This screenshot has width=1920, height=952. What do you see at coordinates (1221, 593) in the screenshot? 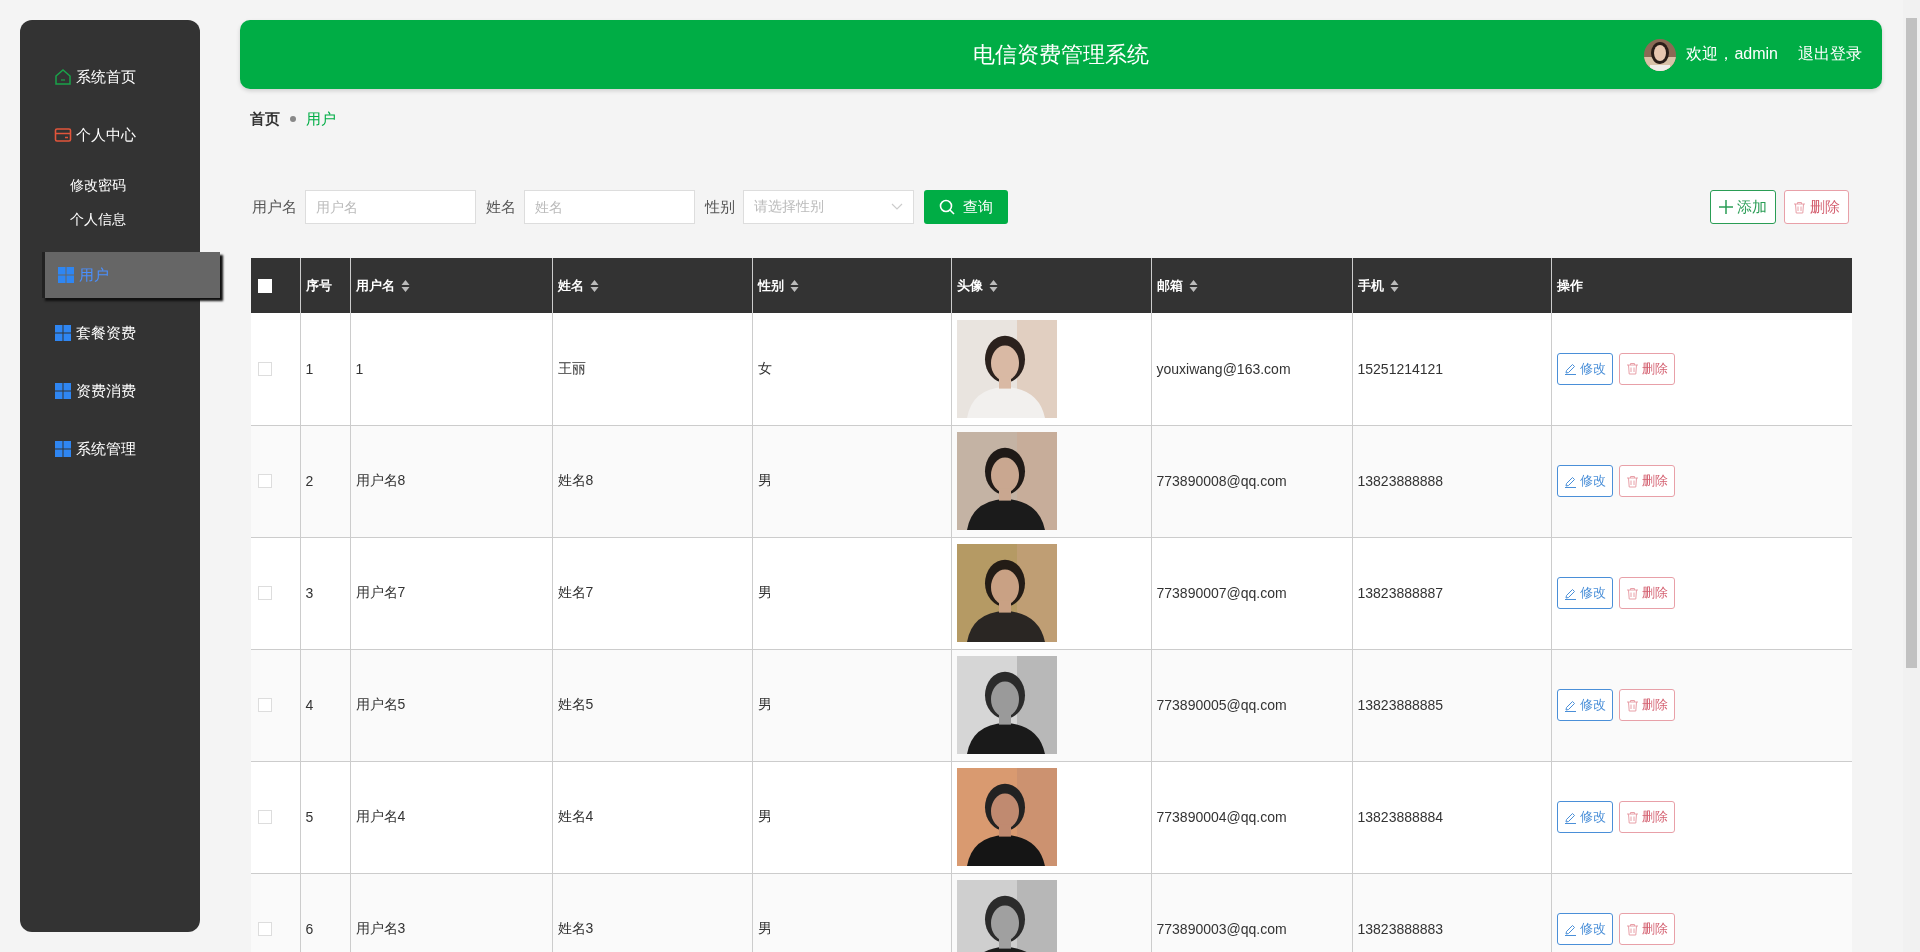
I see `email-cell: 773890007@qq.com` at bounding box center [1221, 593].